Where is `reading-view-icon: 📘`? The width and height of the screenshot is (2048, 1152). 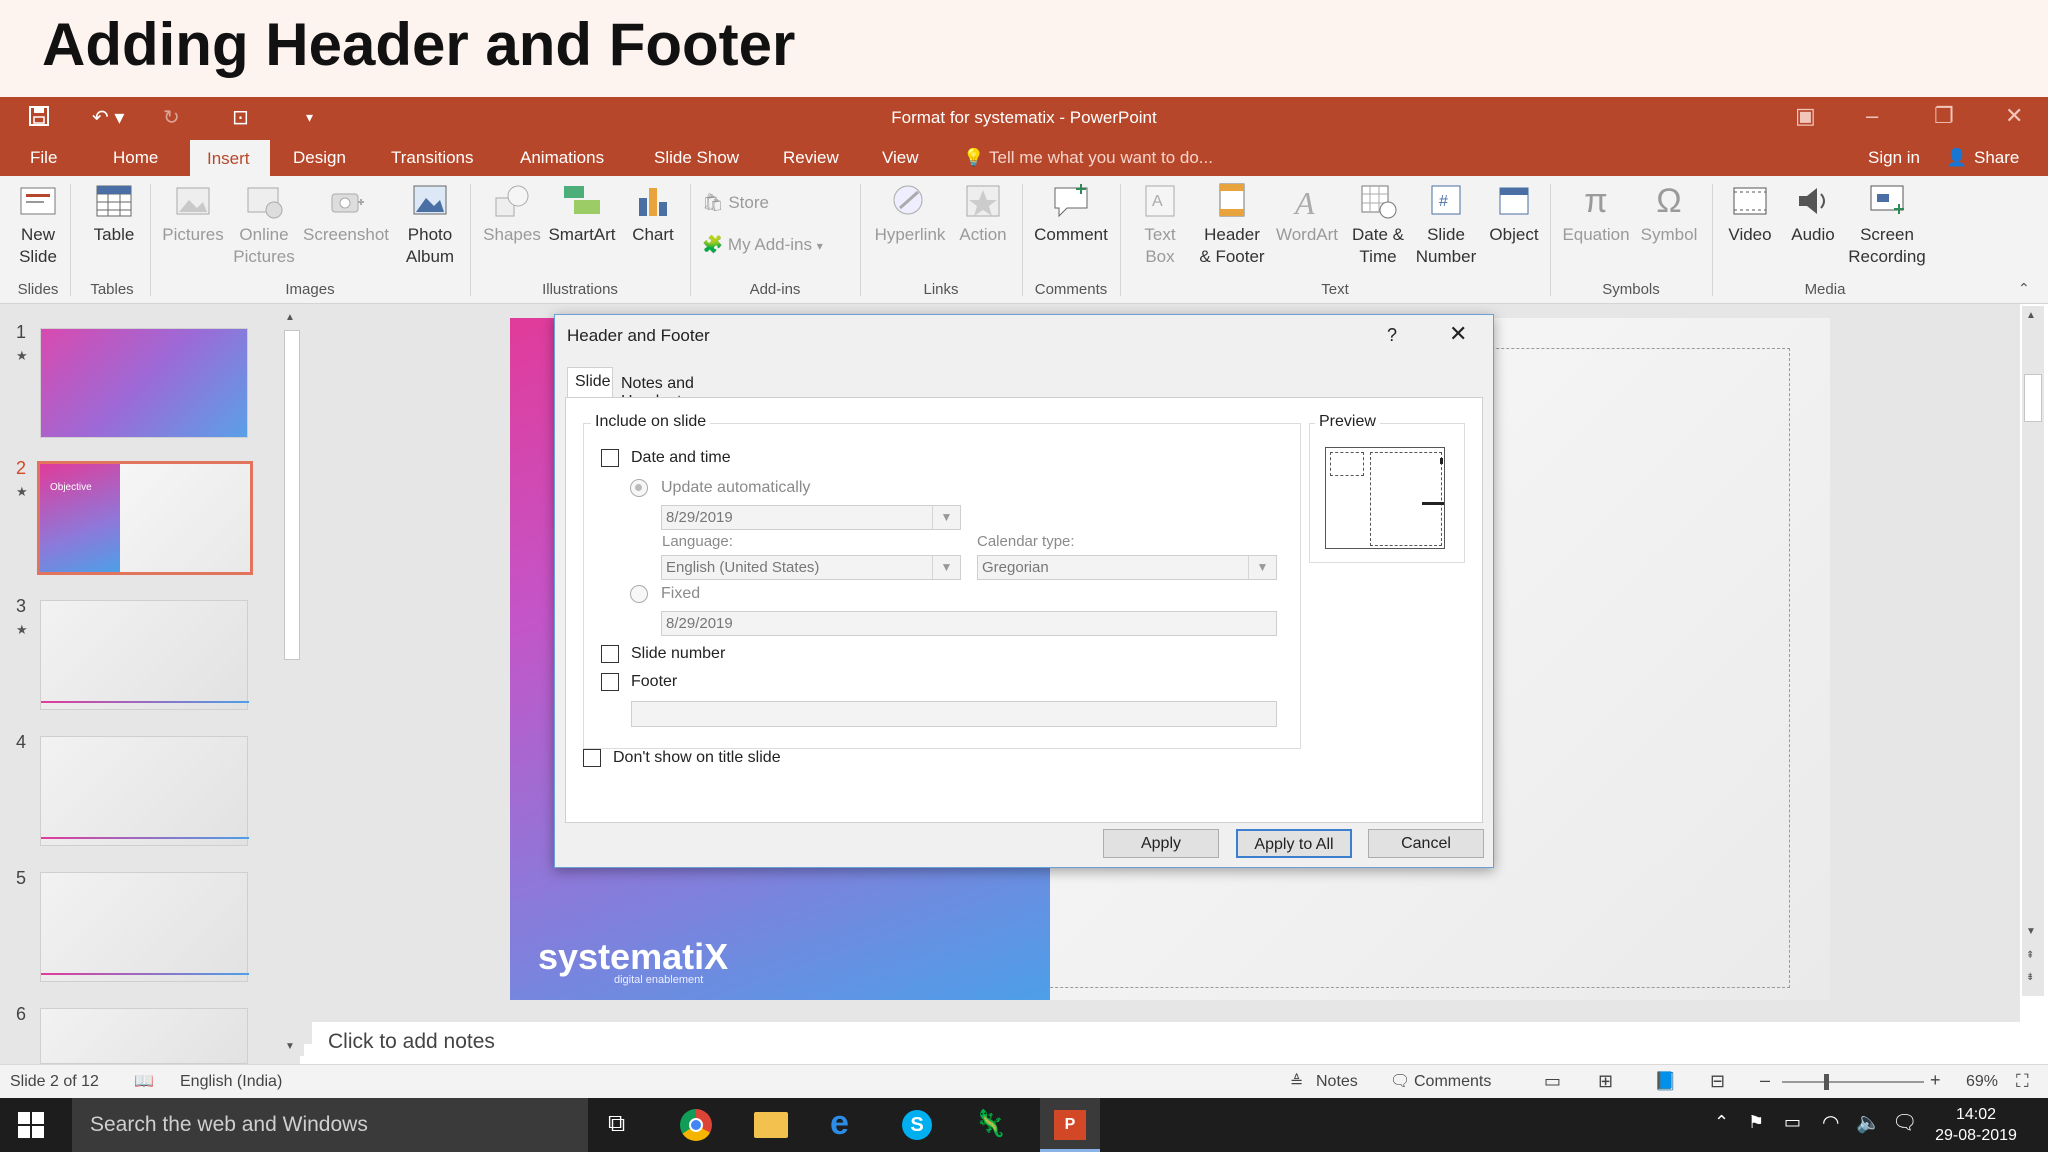
reading-view-icon: 📘 is located at coordinates (1665, 1081).